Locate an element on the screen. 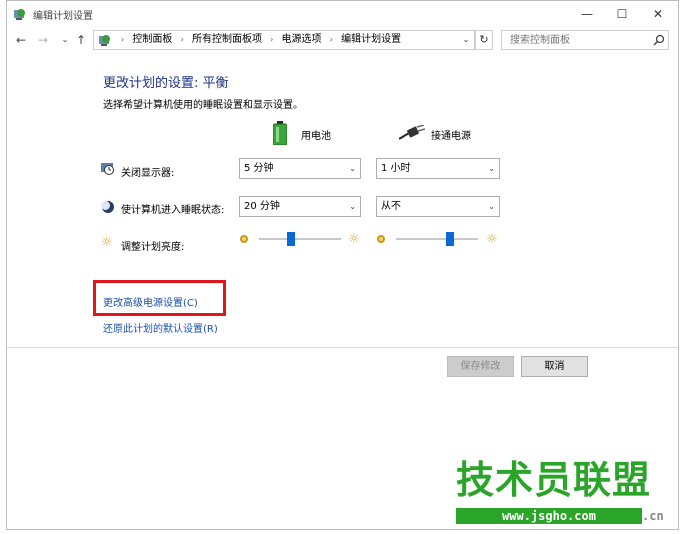 This screenshot has width=685, height=534. address-bar: › 控制面板 › 所有控制面板项 › 电源选项 › 编辑计划设置 is located at coordinates (284, 40).